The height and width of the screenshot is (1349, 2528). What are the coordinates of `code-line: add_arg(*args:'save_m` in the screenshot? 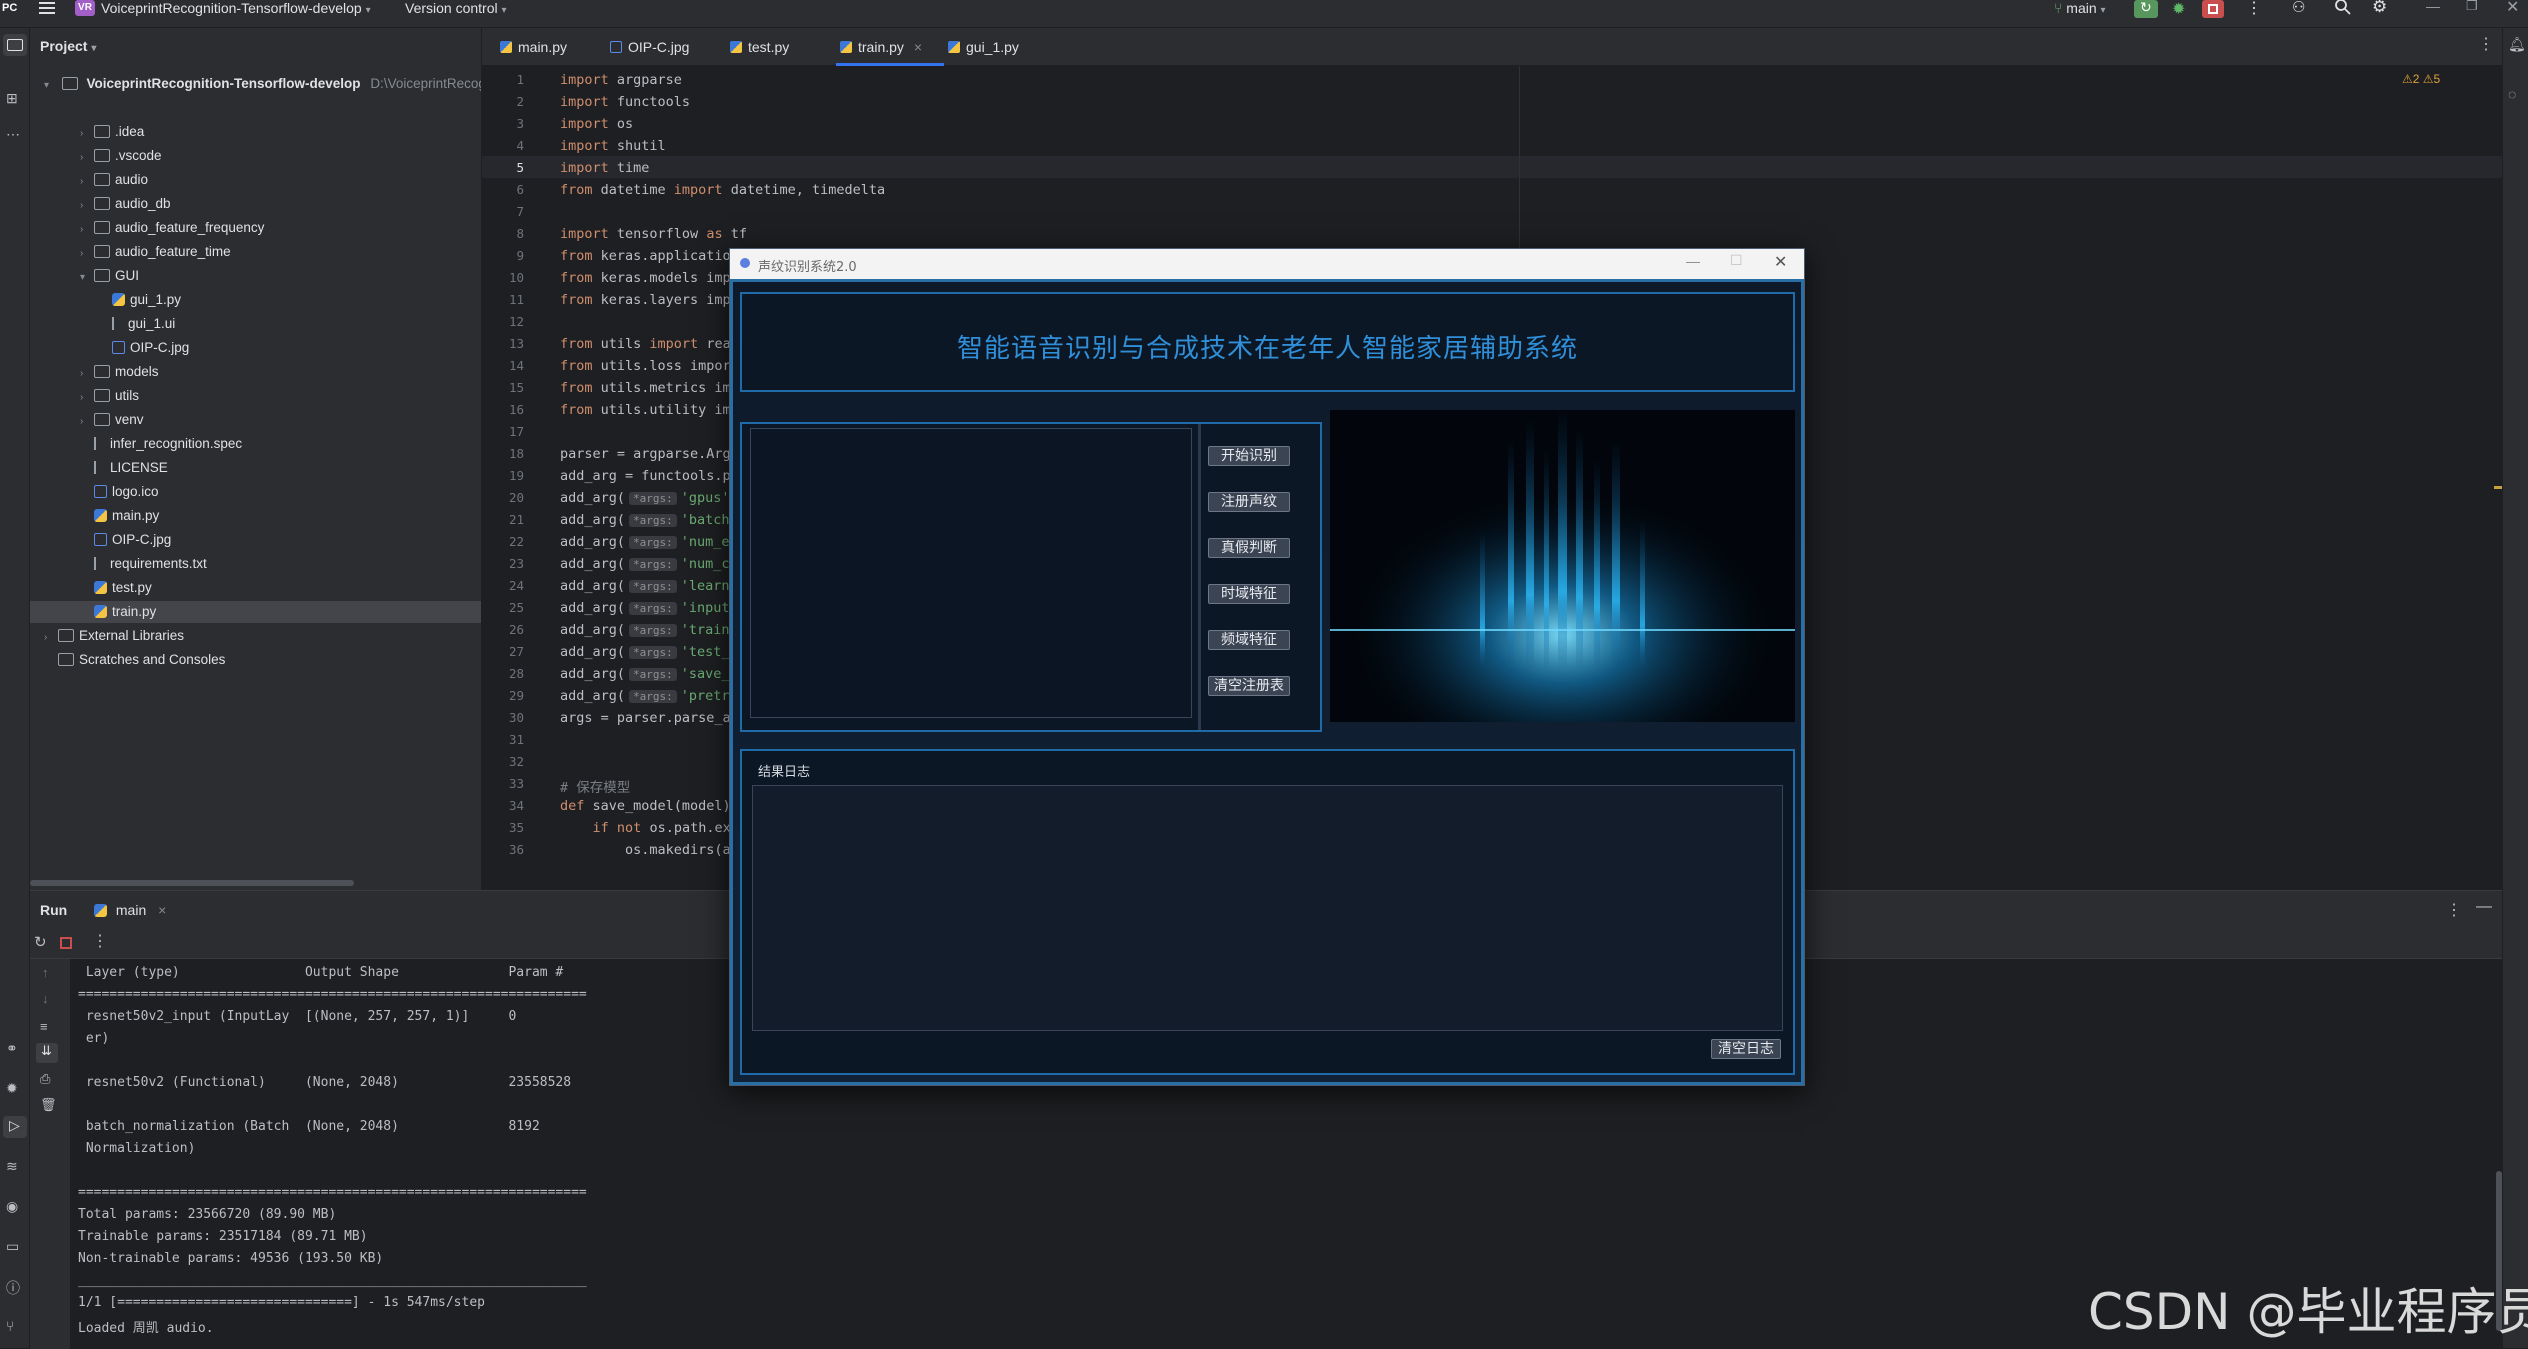 It's located at (649, 674).